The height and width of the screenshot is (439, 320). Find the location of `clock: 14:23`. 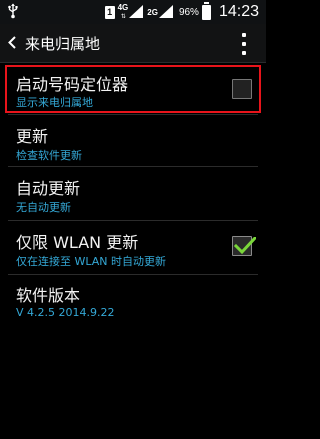

clock: 14:23 is located at coordinates (238, 11).